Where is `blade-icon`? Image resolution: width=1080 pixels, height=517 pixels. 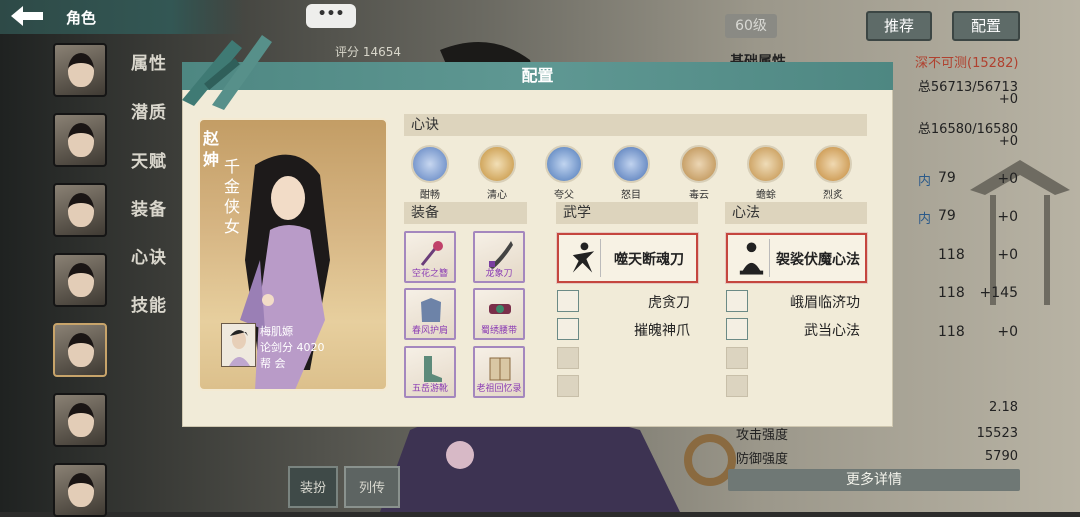 blade-icon is located at coordinates (501, 255).